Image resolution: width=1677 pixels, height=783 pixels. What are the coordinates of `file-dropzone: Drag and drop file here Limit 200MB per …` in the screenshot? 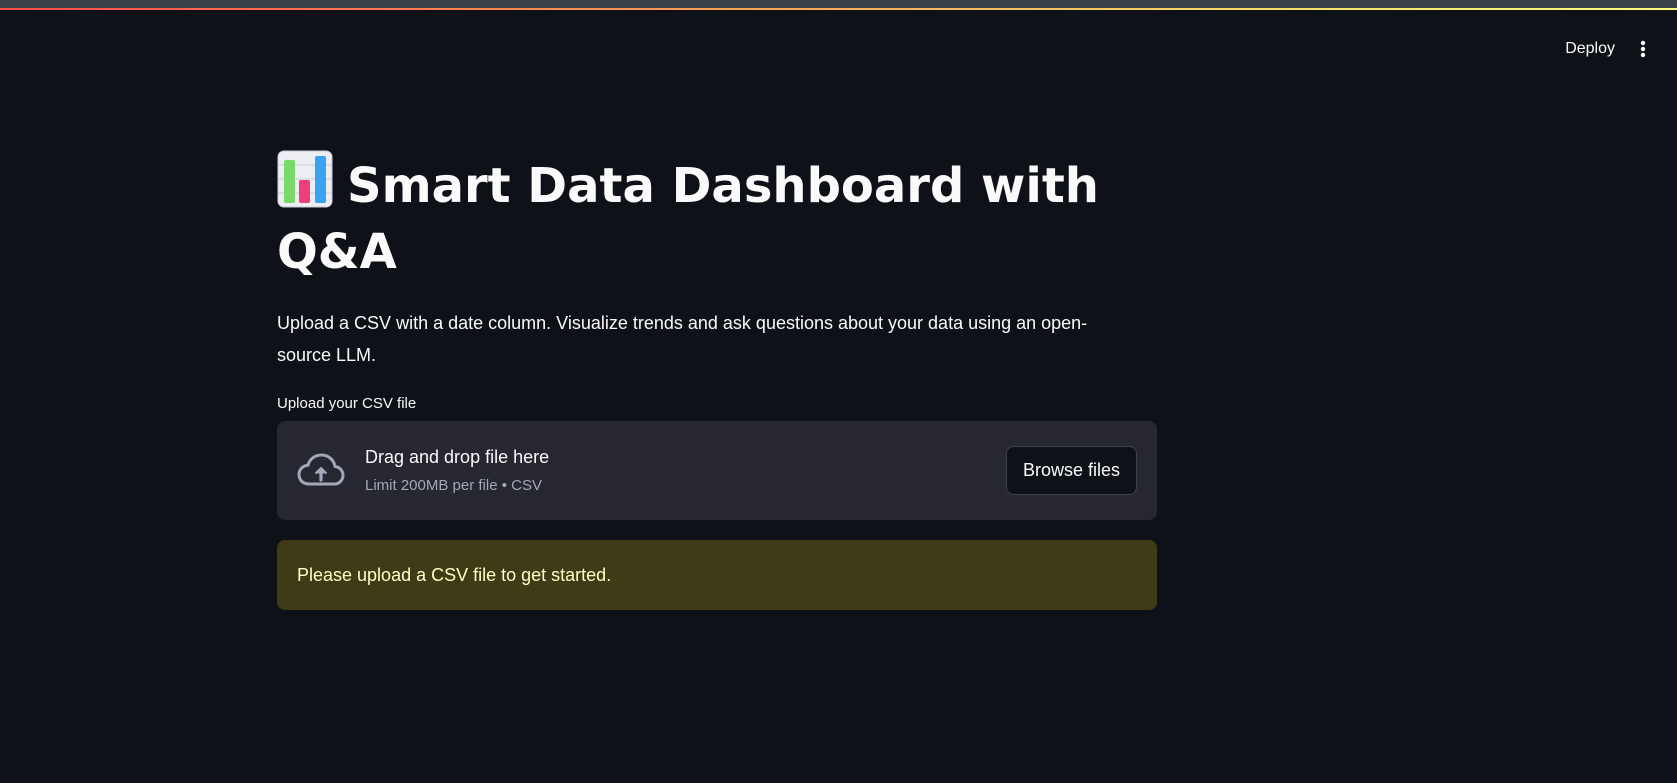 It's located at (717, 470).